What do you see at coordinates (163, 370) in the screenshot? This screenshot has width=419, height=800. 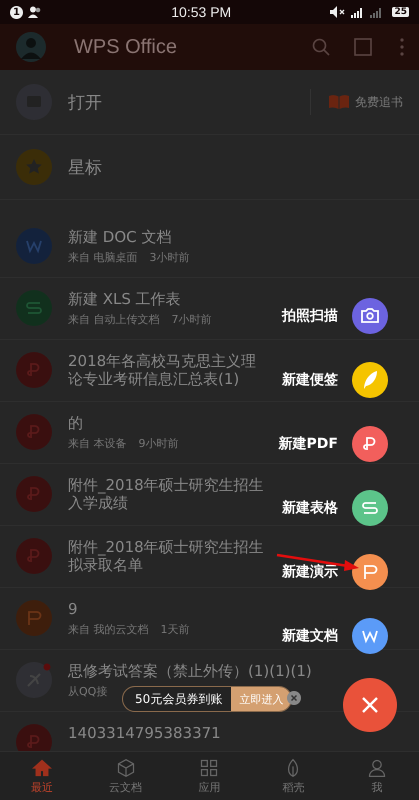 I see `file-name: 2018年各高校马克思主义理论专业考研信息汇总表(1)` at bounding box center [163, 370].